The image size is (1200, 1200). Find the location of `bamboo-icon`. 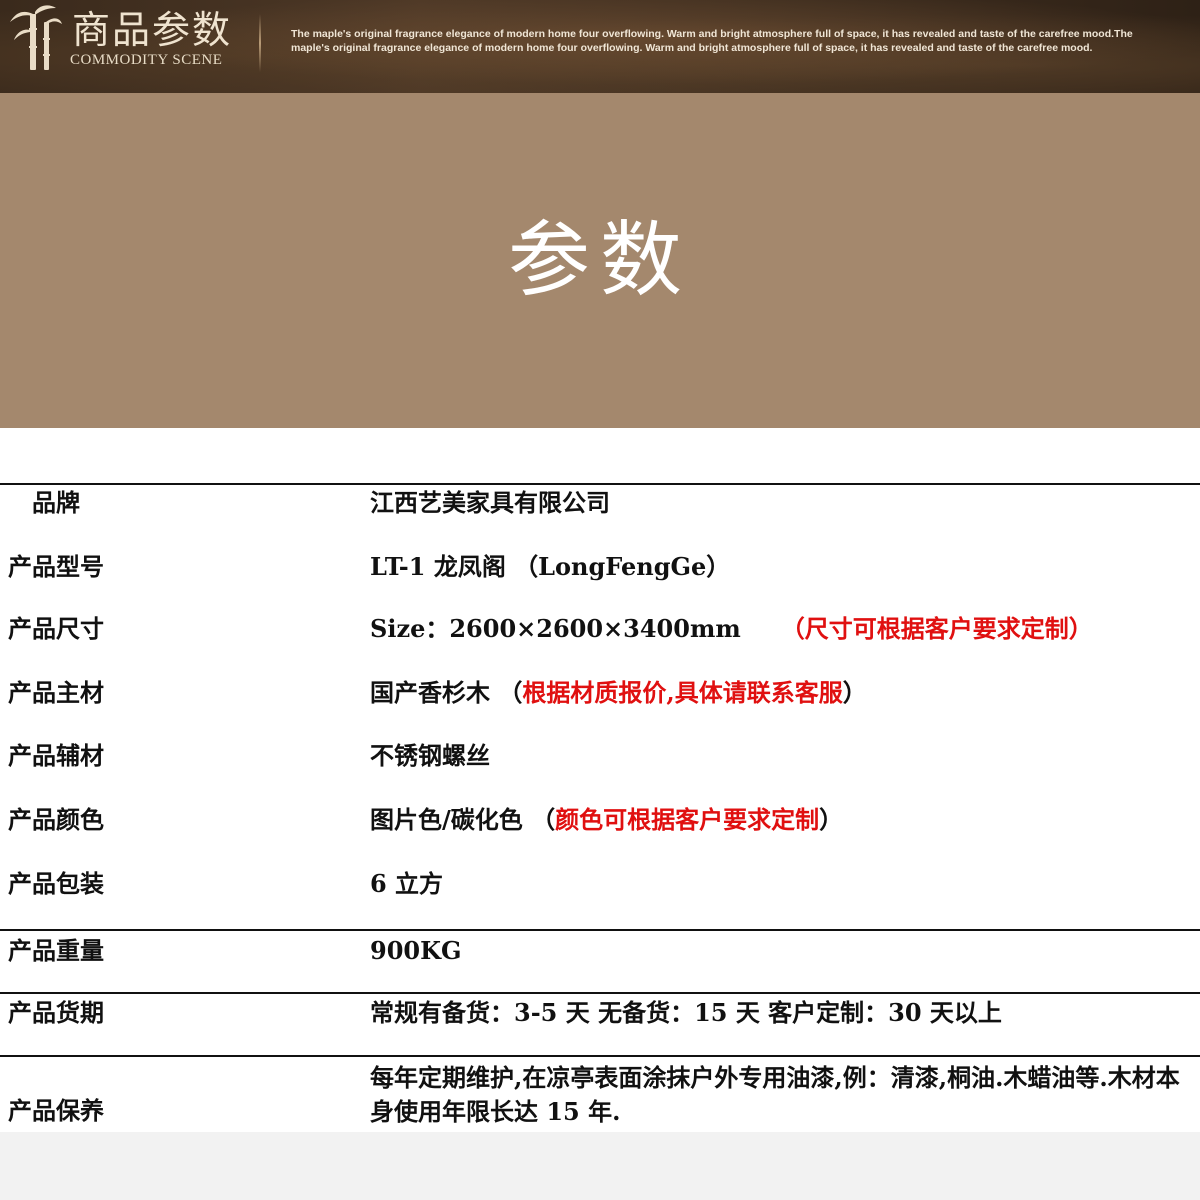

bamboo-icon is located at coordinates (36, 37).